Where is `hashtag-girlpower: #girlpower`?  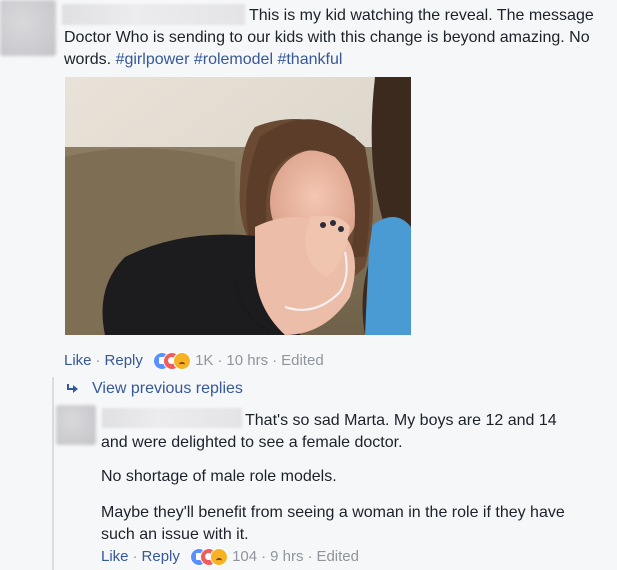 hashtag-girlpower: #girlpower is located at coordinates (153, 59).